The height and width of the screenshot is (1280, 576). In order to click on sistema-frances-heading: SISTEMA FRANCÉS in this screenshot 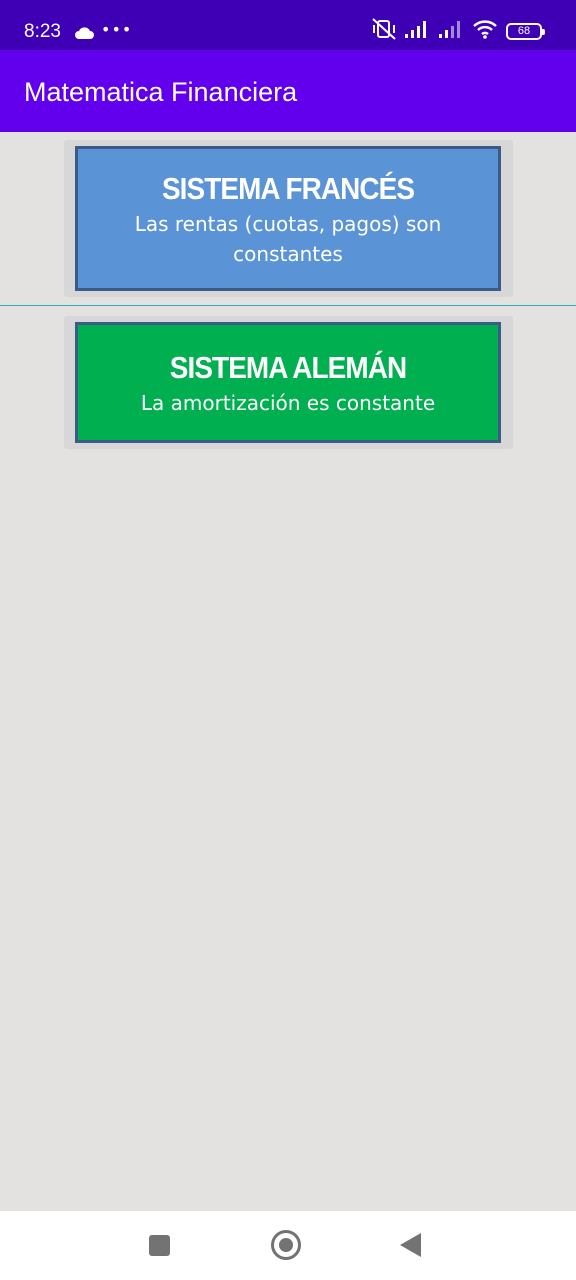, I will do `click(288, 188)`.